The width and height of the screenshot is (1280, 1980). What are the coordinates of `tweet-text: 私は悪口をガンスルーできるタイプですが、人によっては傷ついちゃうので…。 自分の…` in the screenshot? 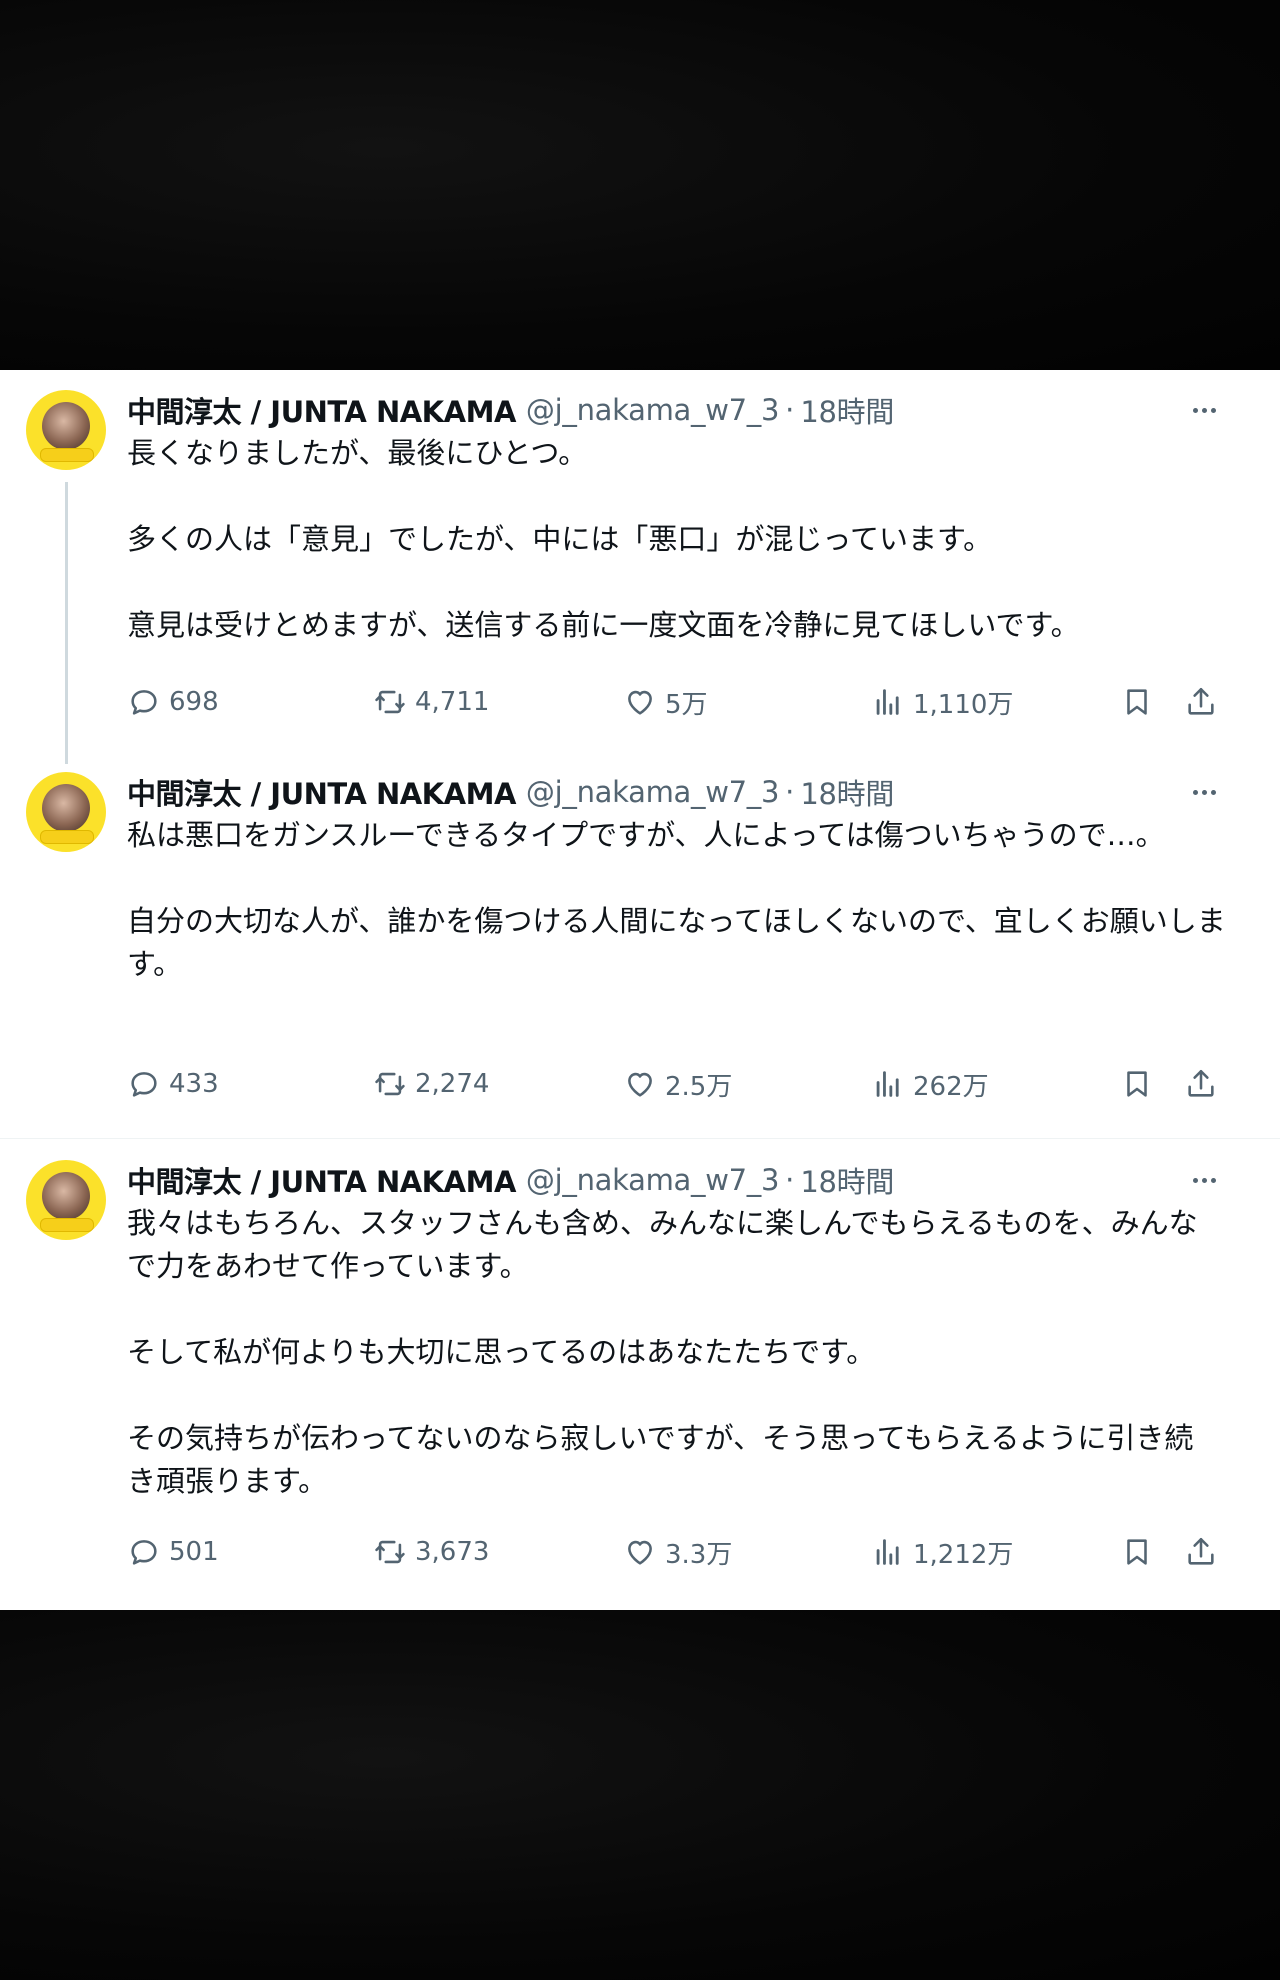 It's located at (677, 900).